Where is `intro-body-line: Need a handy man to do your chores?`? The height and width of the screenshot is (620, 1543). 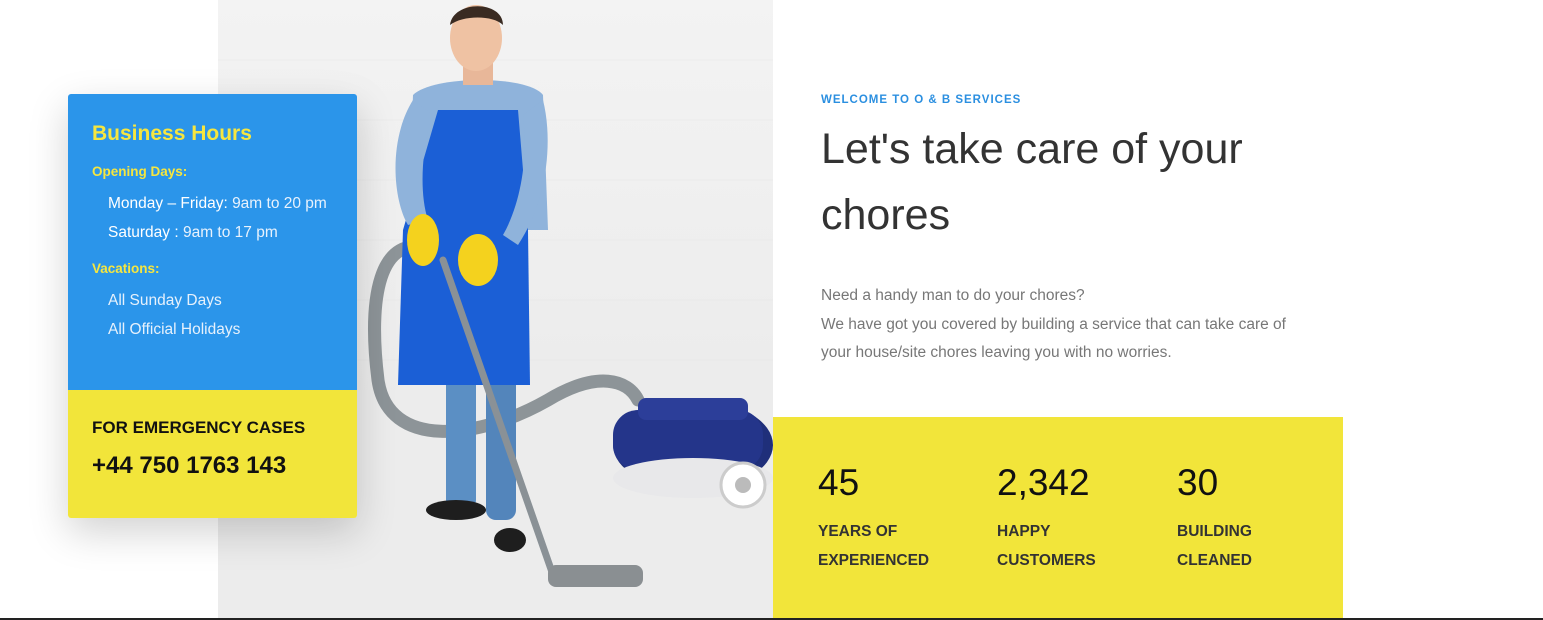
intro-body-line: Need a handy man to do your chores? is located at coordinates (953, 295).